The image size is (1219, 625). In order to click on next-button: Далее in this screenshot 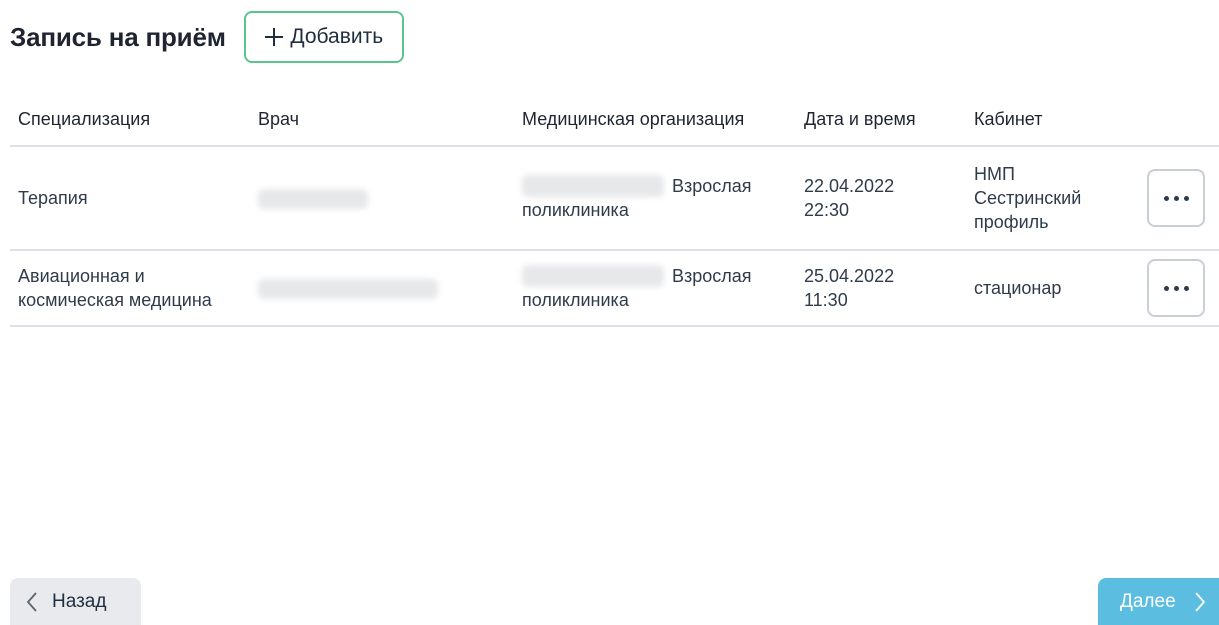, I will do `click(1158, 601)`.